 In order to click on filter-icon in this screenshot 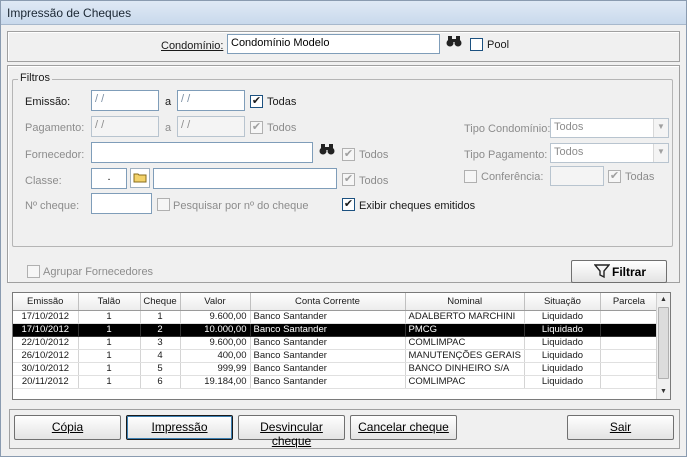, I will do `click(602, 273)`.